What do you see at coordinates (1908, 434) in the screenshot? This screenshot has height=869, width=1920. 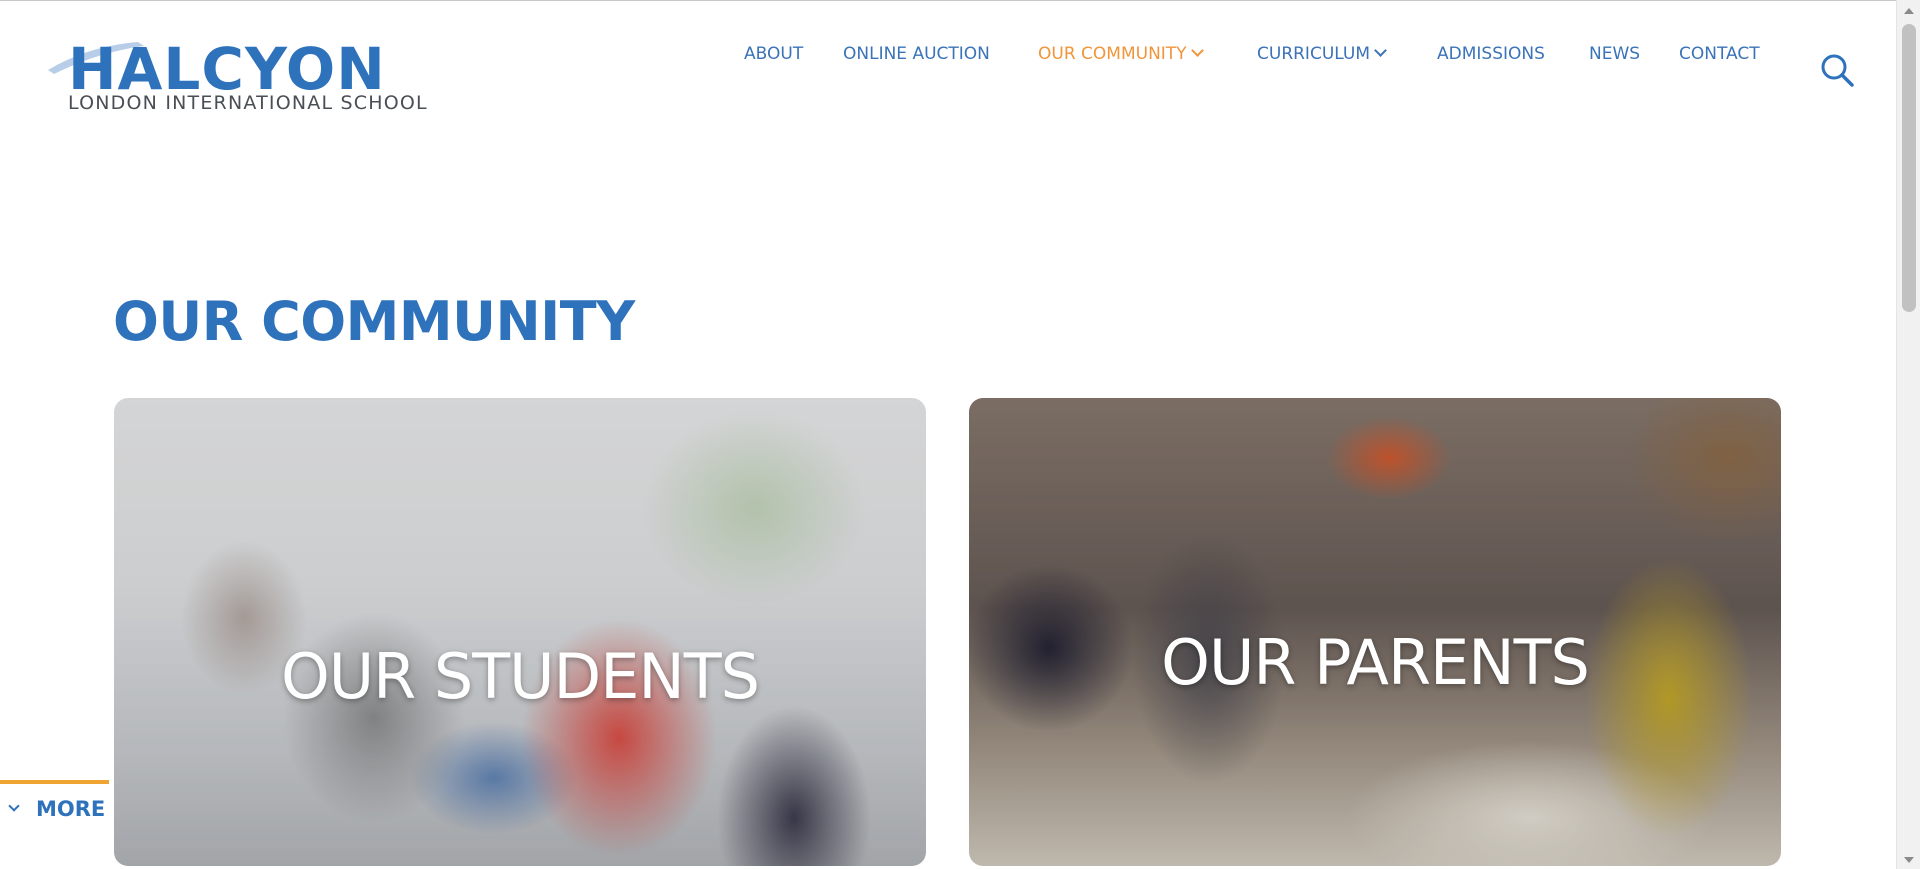 I see `vertical-scrollbar` at bounding box center [1908, 434].